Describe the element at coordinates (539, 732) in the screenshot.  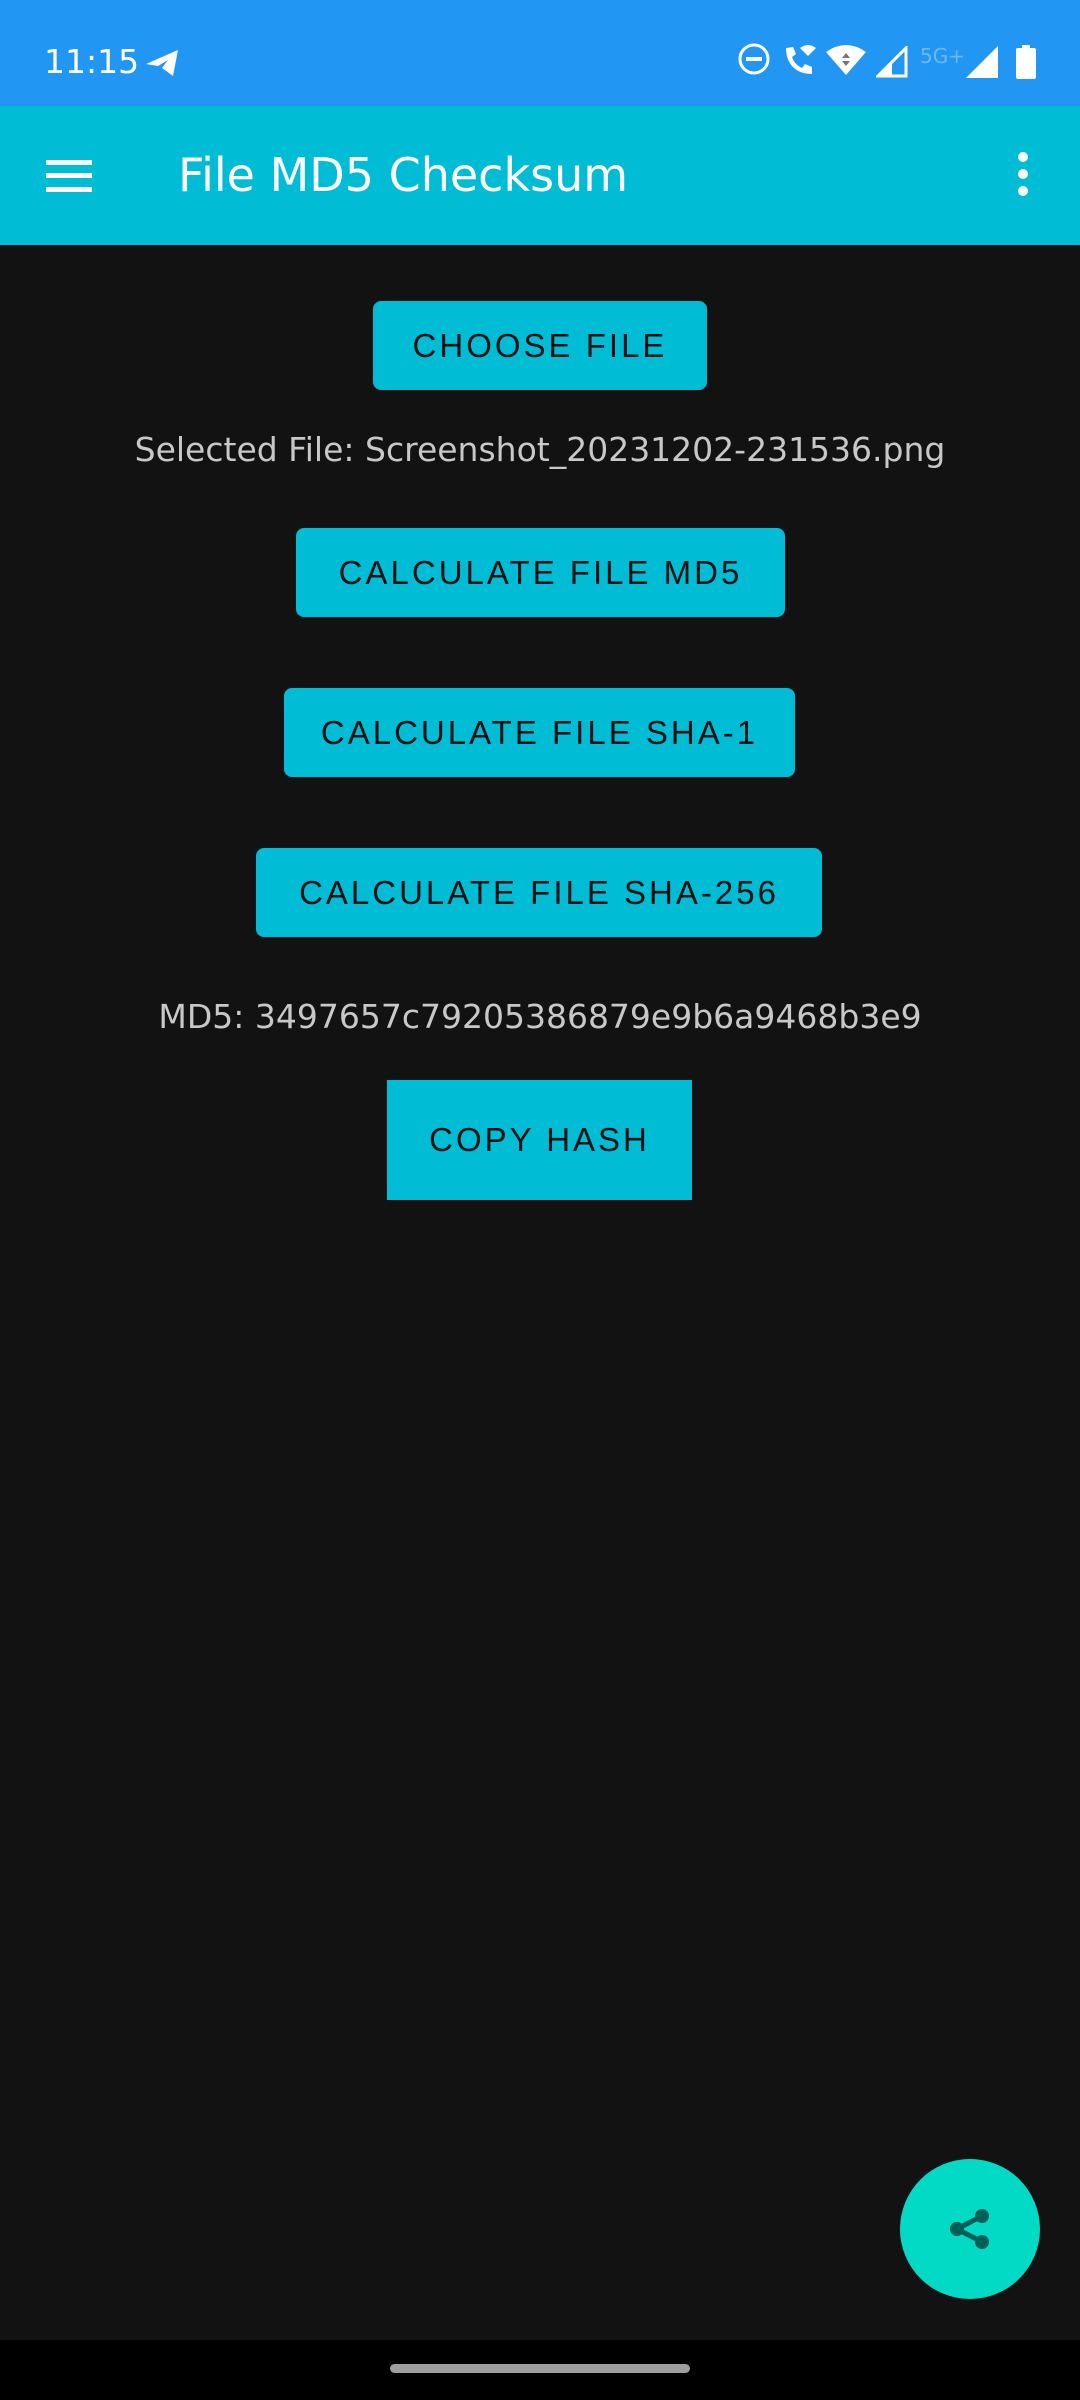
I see `calculate-sha1-button: CALCULATE FILE SHA-1` at that location.